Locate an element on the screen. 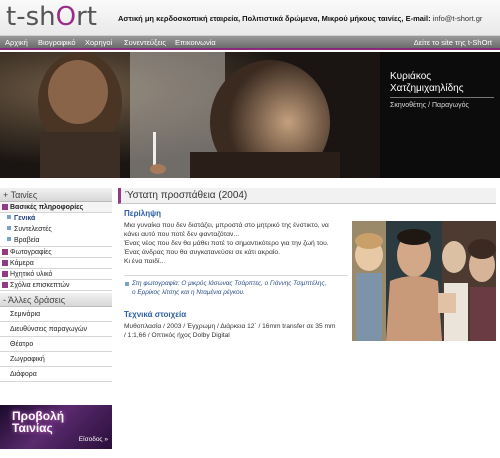 The image size is (500, 458). promo-title-line2: Ταινίας is located at coordinates (32, 428).